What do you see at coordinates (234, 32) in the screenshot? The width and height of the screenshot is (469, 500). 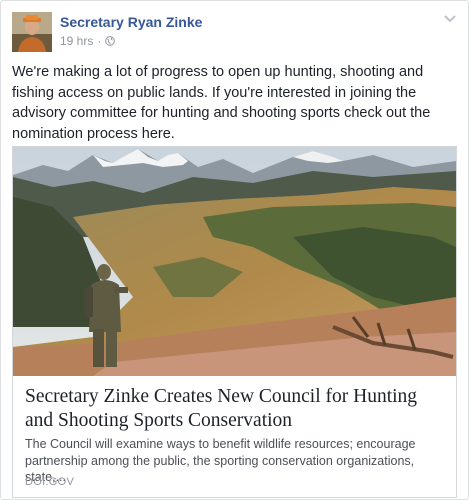 I see `post-header: Secretary Ryan Zinke 19 hrs ·` at bounding box center [234, 32].